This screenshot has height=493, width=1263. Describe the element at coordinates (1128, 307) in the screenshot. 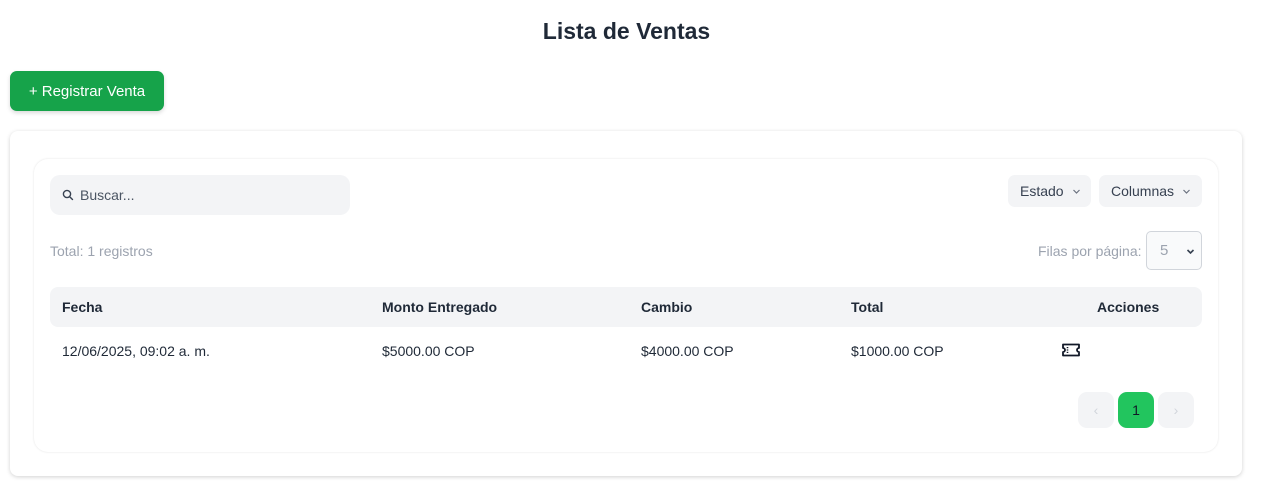

I see `column-header-acciones: Acciones` at that location.